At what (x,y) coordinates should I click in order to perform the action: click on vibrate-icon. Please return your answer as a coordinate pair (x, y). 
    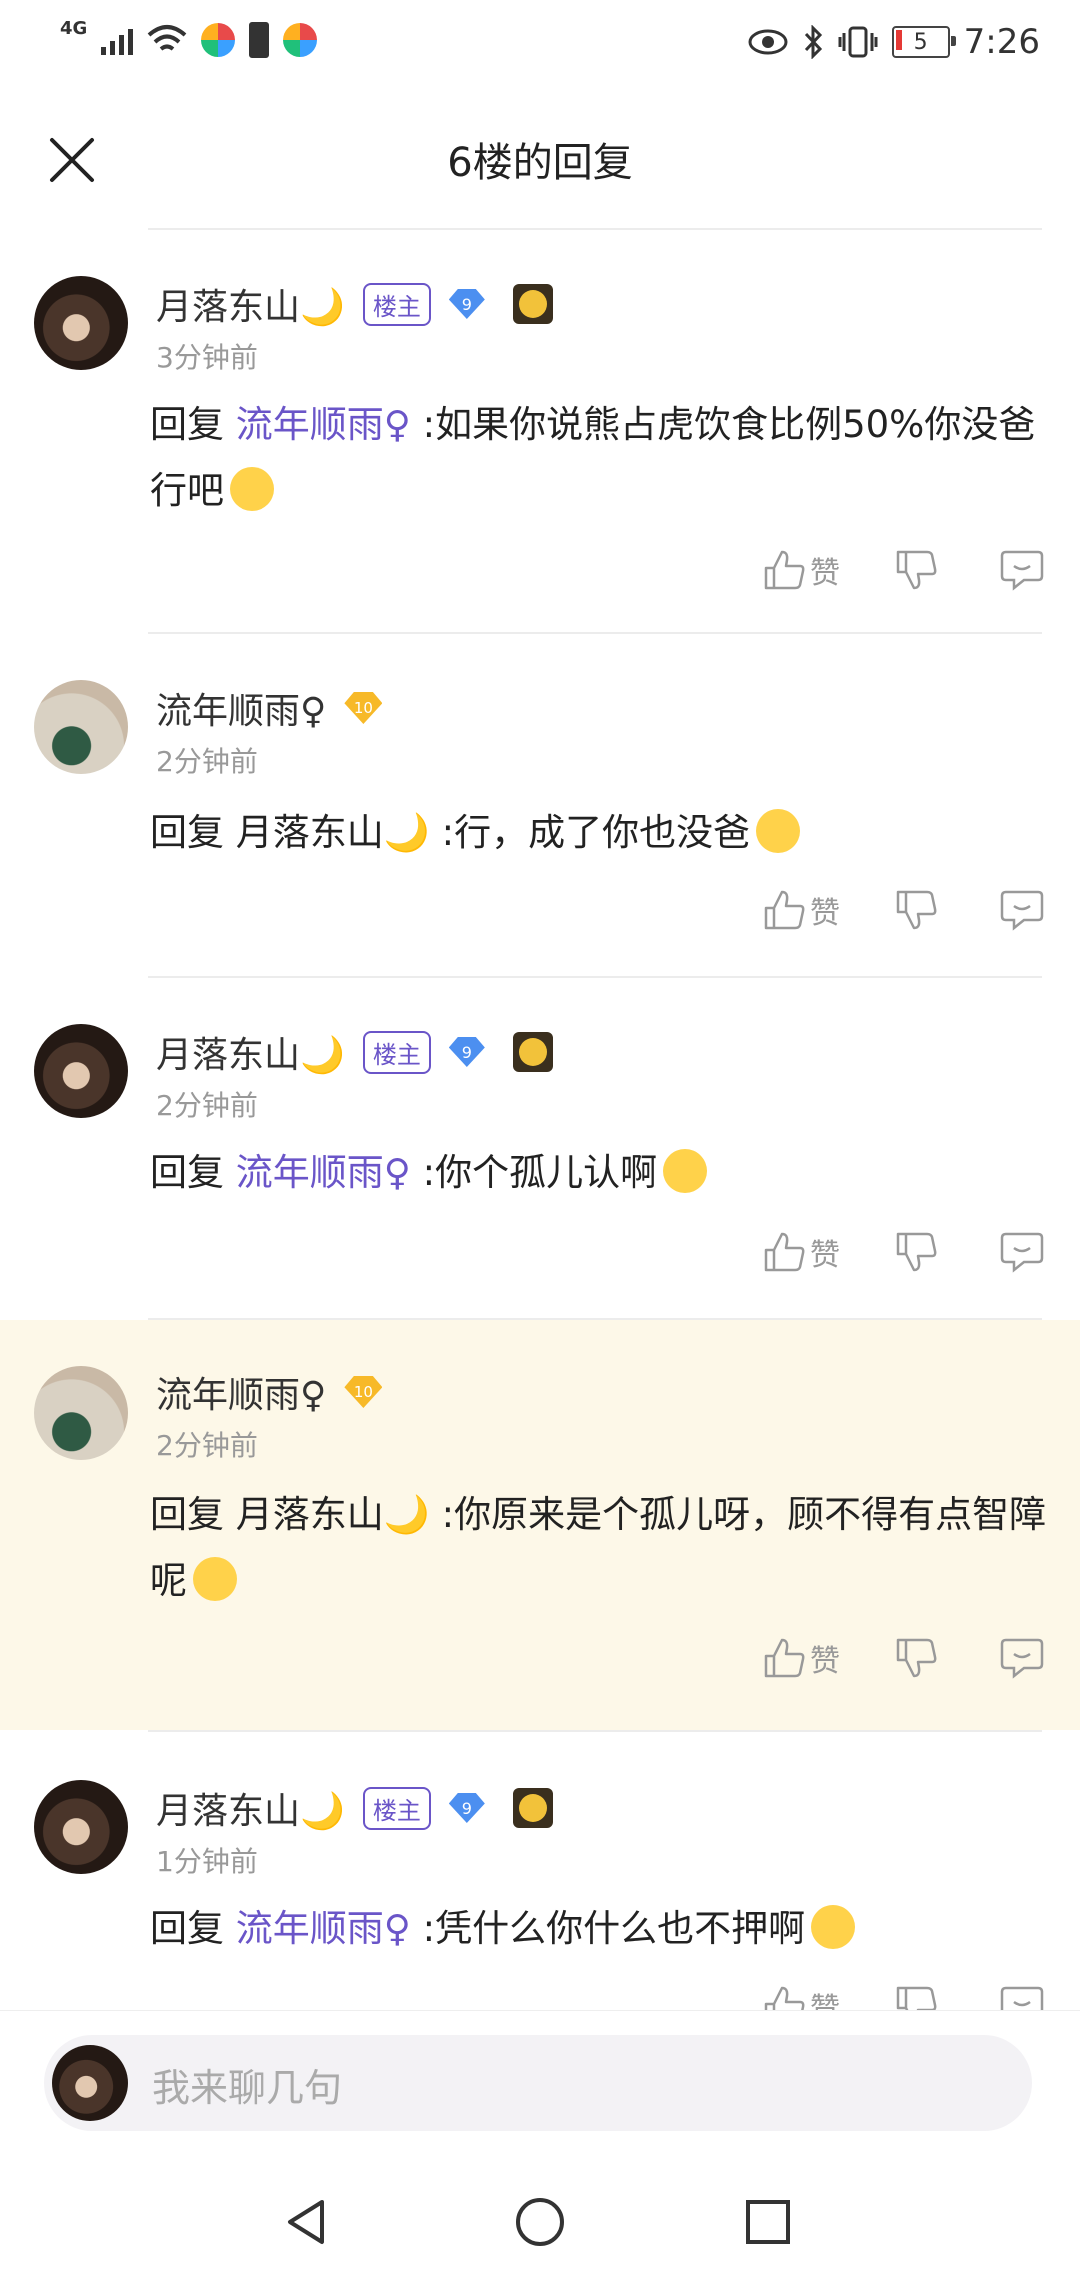
    Looking at the image, I should click on (858, 42).